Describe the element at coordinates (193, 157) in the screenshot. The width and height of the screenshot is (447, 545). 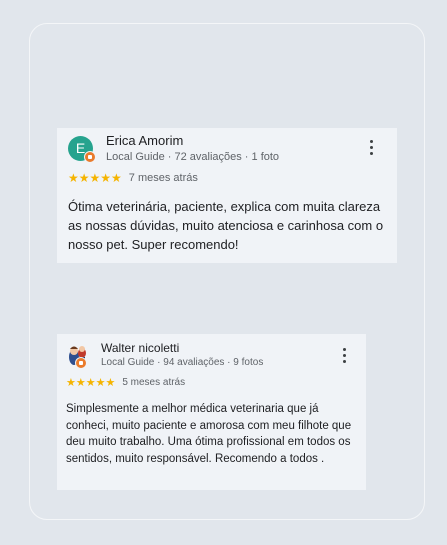
I see `reviewer-meta: Local Guide · 72 avaliações · 1 foto` at that location.